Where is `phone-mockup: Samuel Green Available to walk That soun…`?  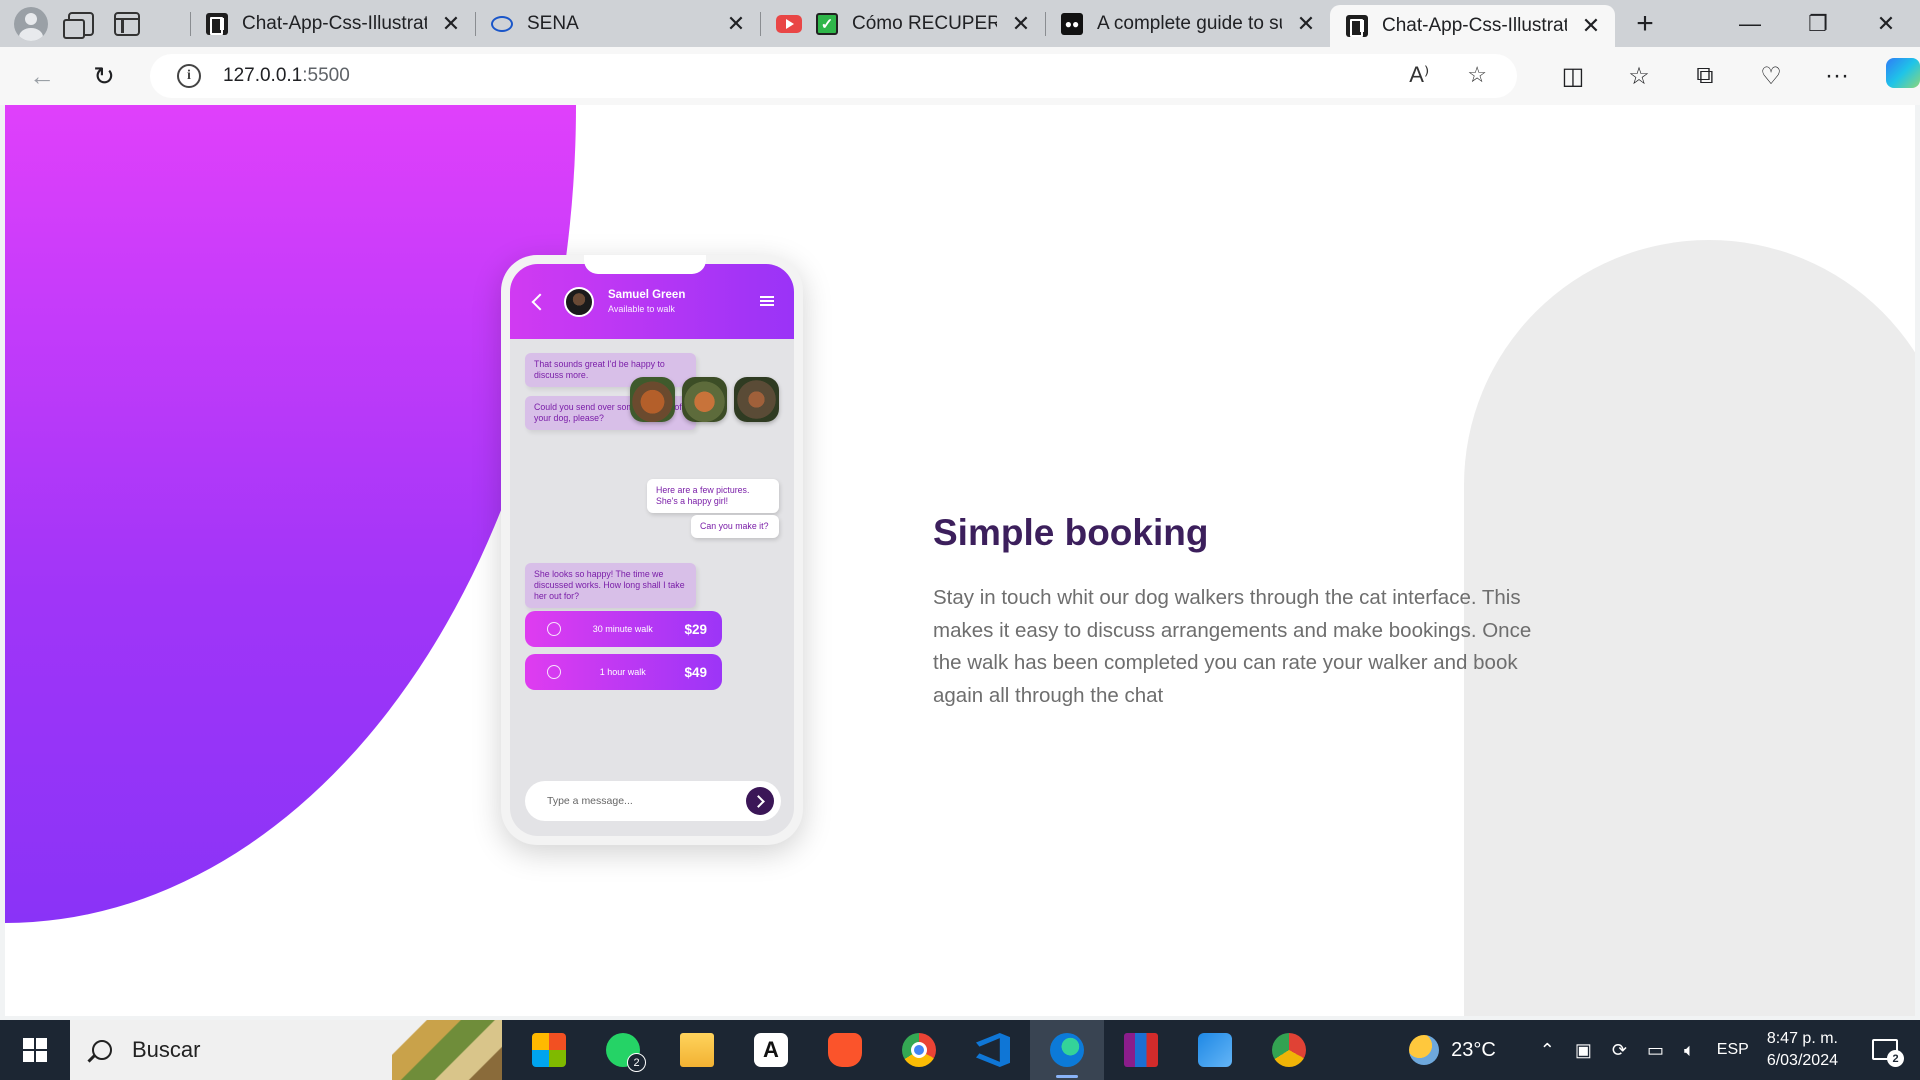 phone-mockup: Samuel Green Available to walk That soun… is located at coordinates (652, 550).